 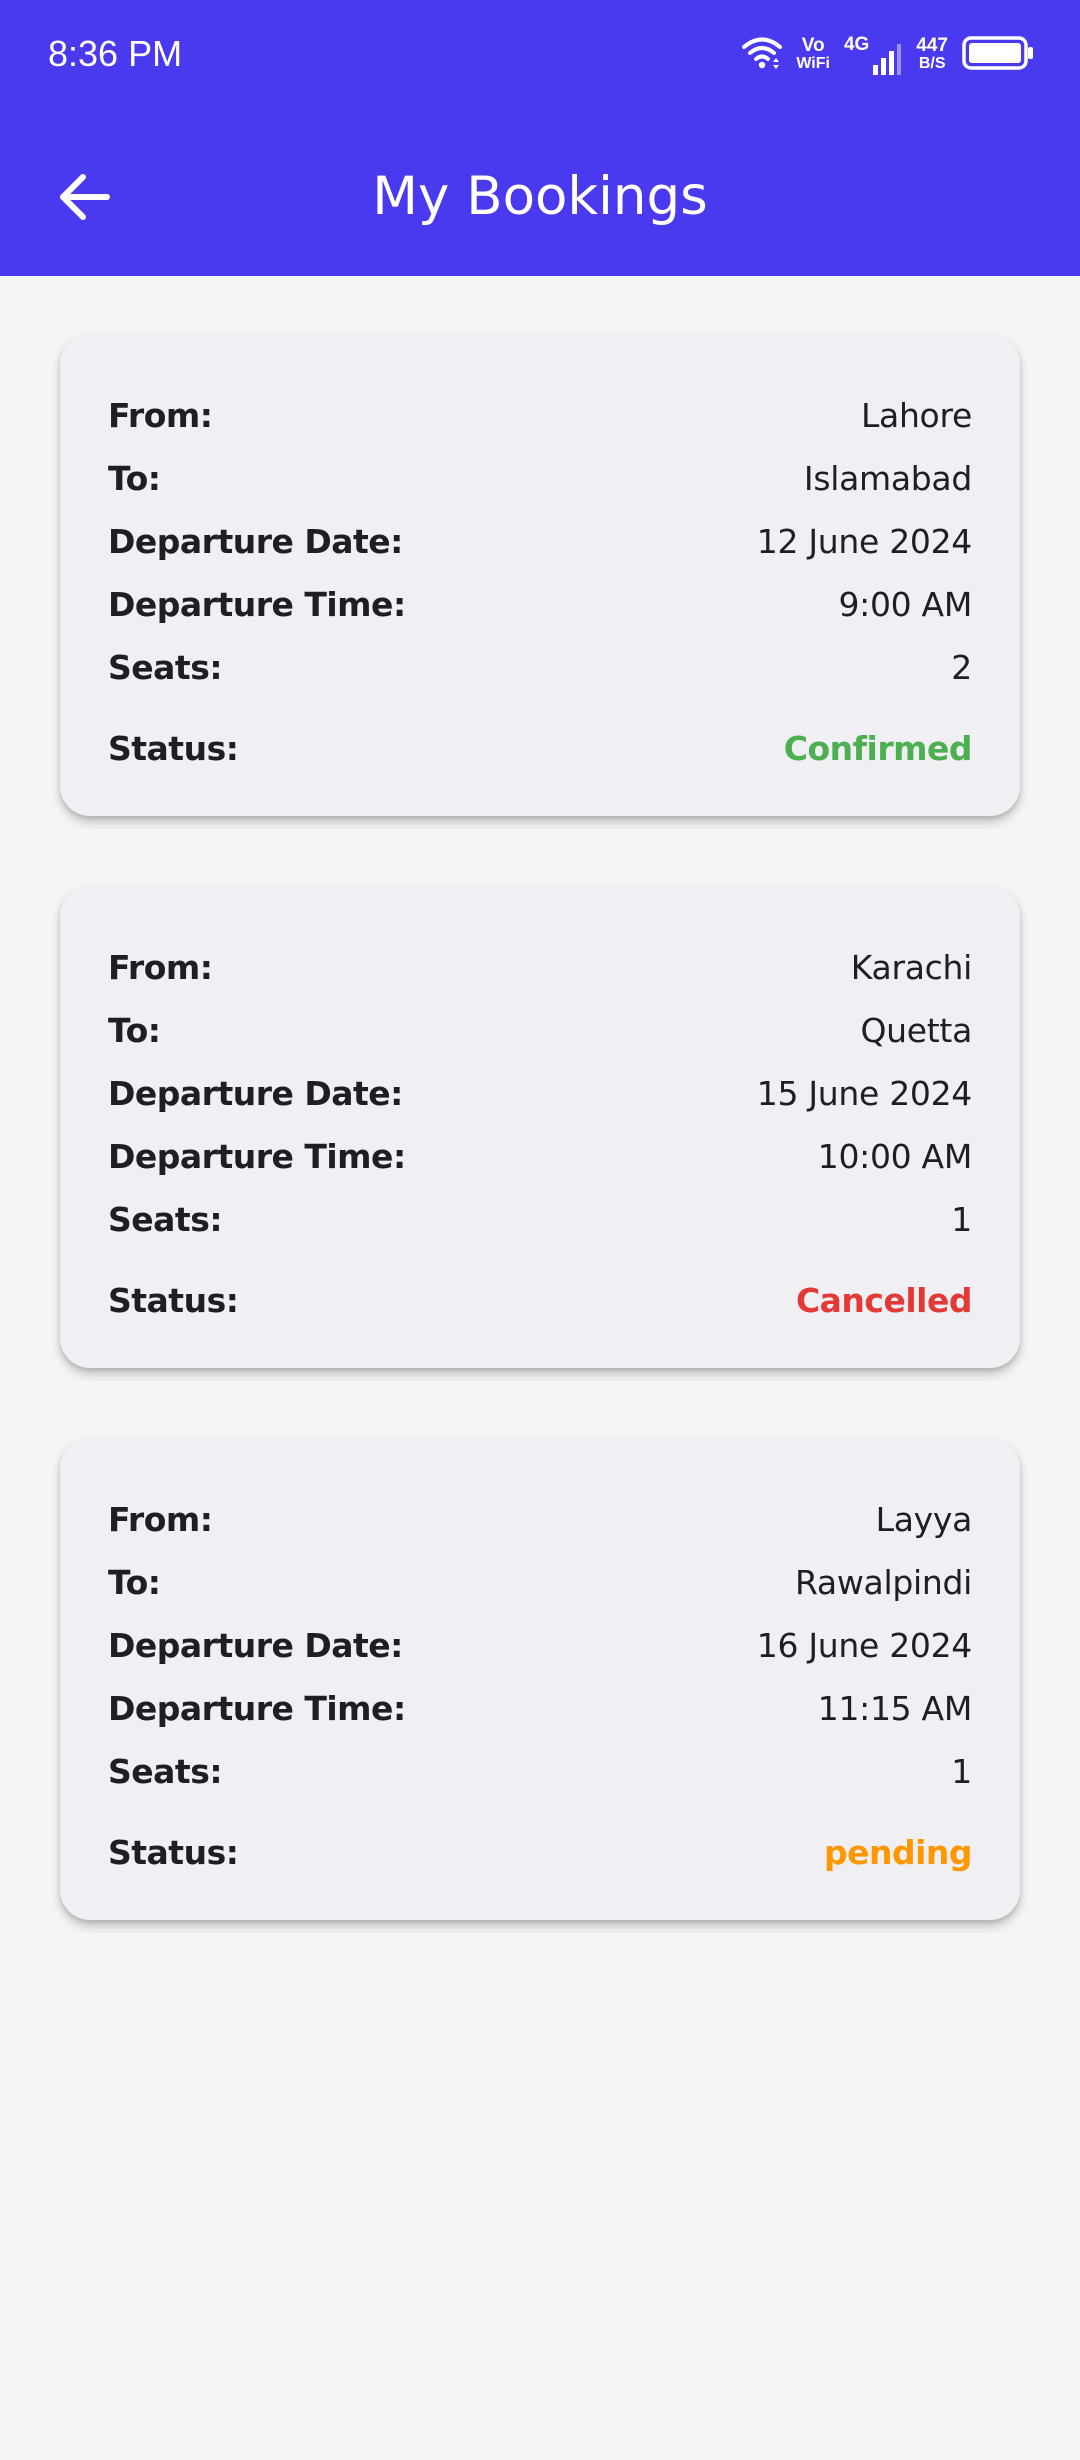 I want to click on vowifi-indicator: Vo WiFi, so click(x=813, y=53).